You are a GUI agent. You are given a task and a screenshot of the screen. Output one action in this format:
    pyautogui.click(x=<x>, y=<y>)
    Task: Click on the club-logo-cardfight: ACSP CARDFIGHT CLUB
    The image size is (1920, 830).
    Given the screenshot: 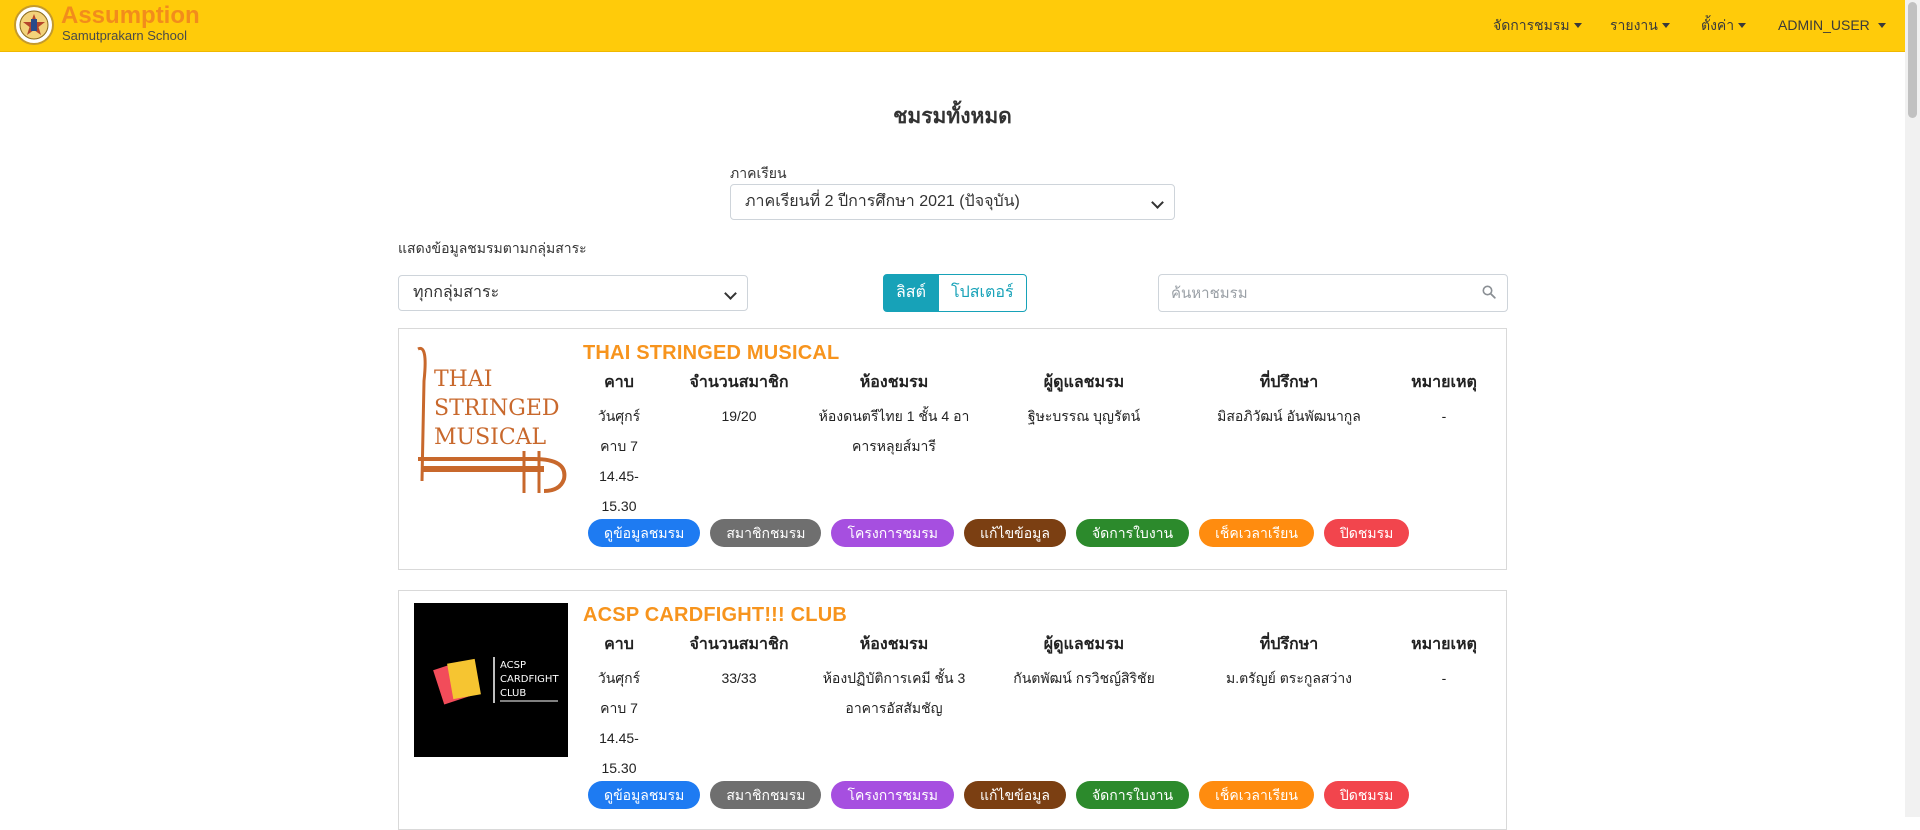 What is the action you would take?
    pyautogui.click(x=491, y=680)
    